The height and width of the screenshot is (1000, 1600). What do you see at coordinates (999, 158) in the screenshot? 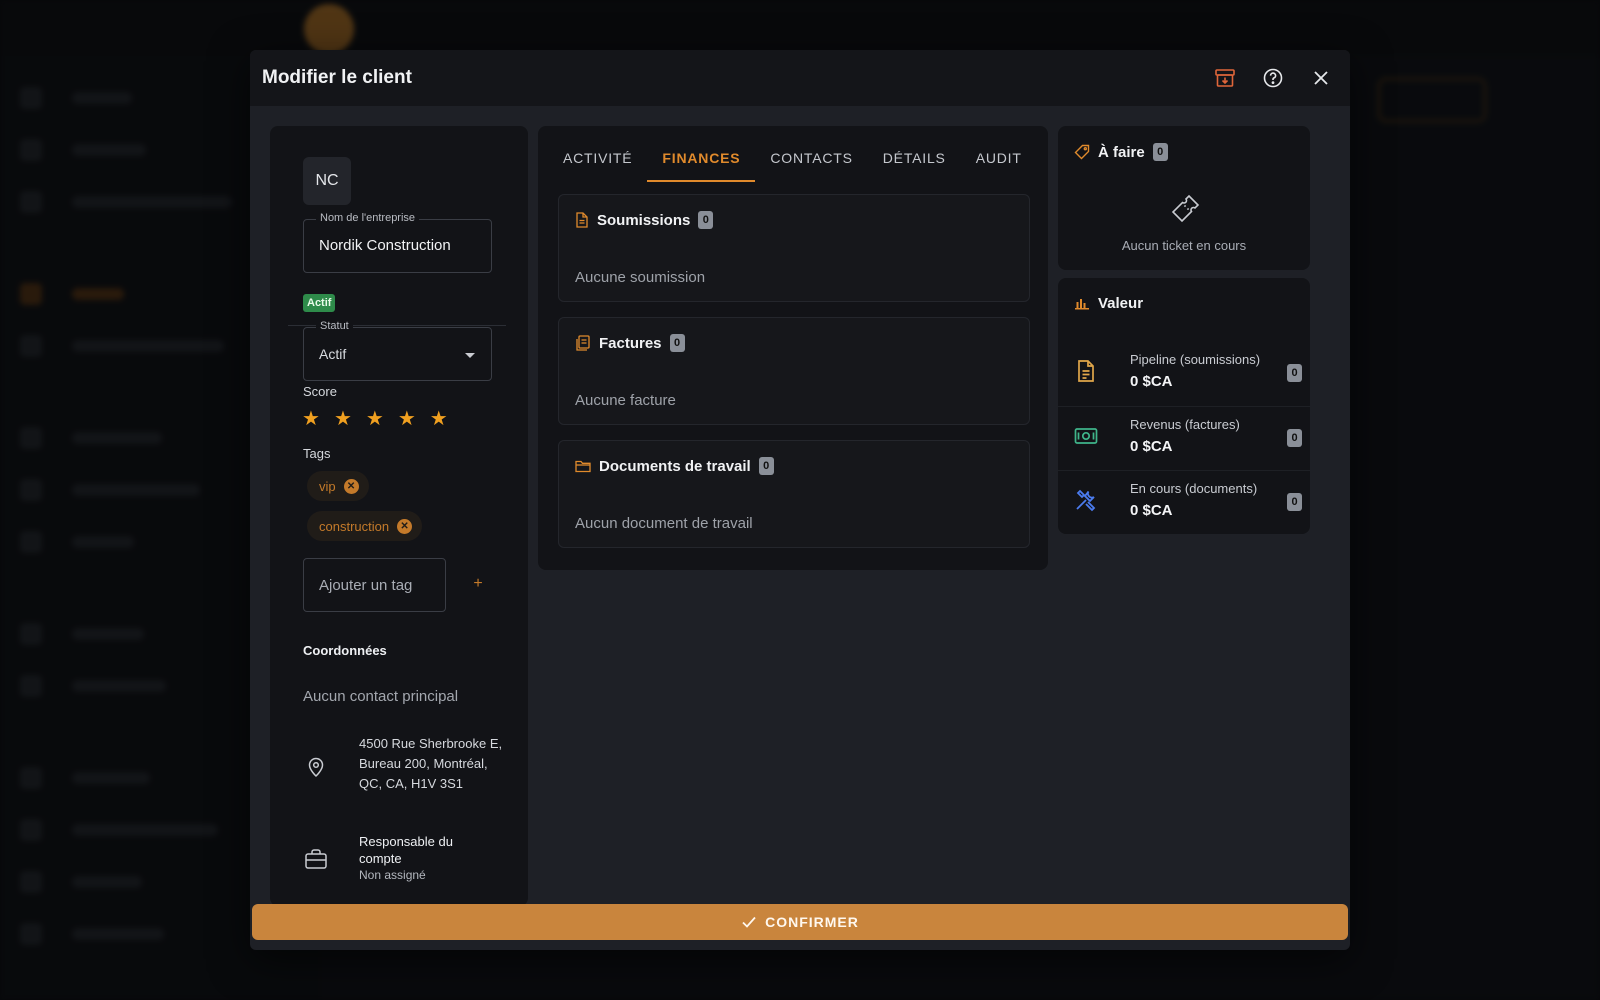
I see `tab-audit: AUDIT` at bounding box center [999, 158].